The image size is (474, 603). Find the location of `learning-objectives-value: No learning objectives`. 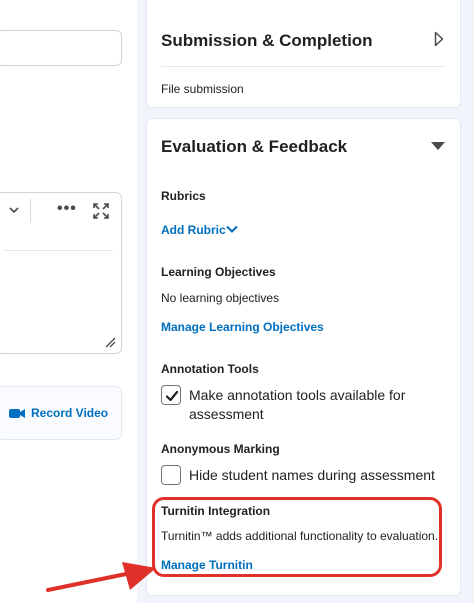

learning-objectives-value: No learning objectives is located at coordinates (220, 298).